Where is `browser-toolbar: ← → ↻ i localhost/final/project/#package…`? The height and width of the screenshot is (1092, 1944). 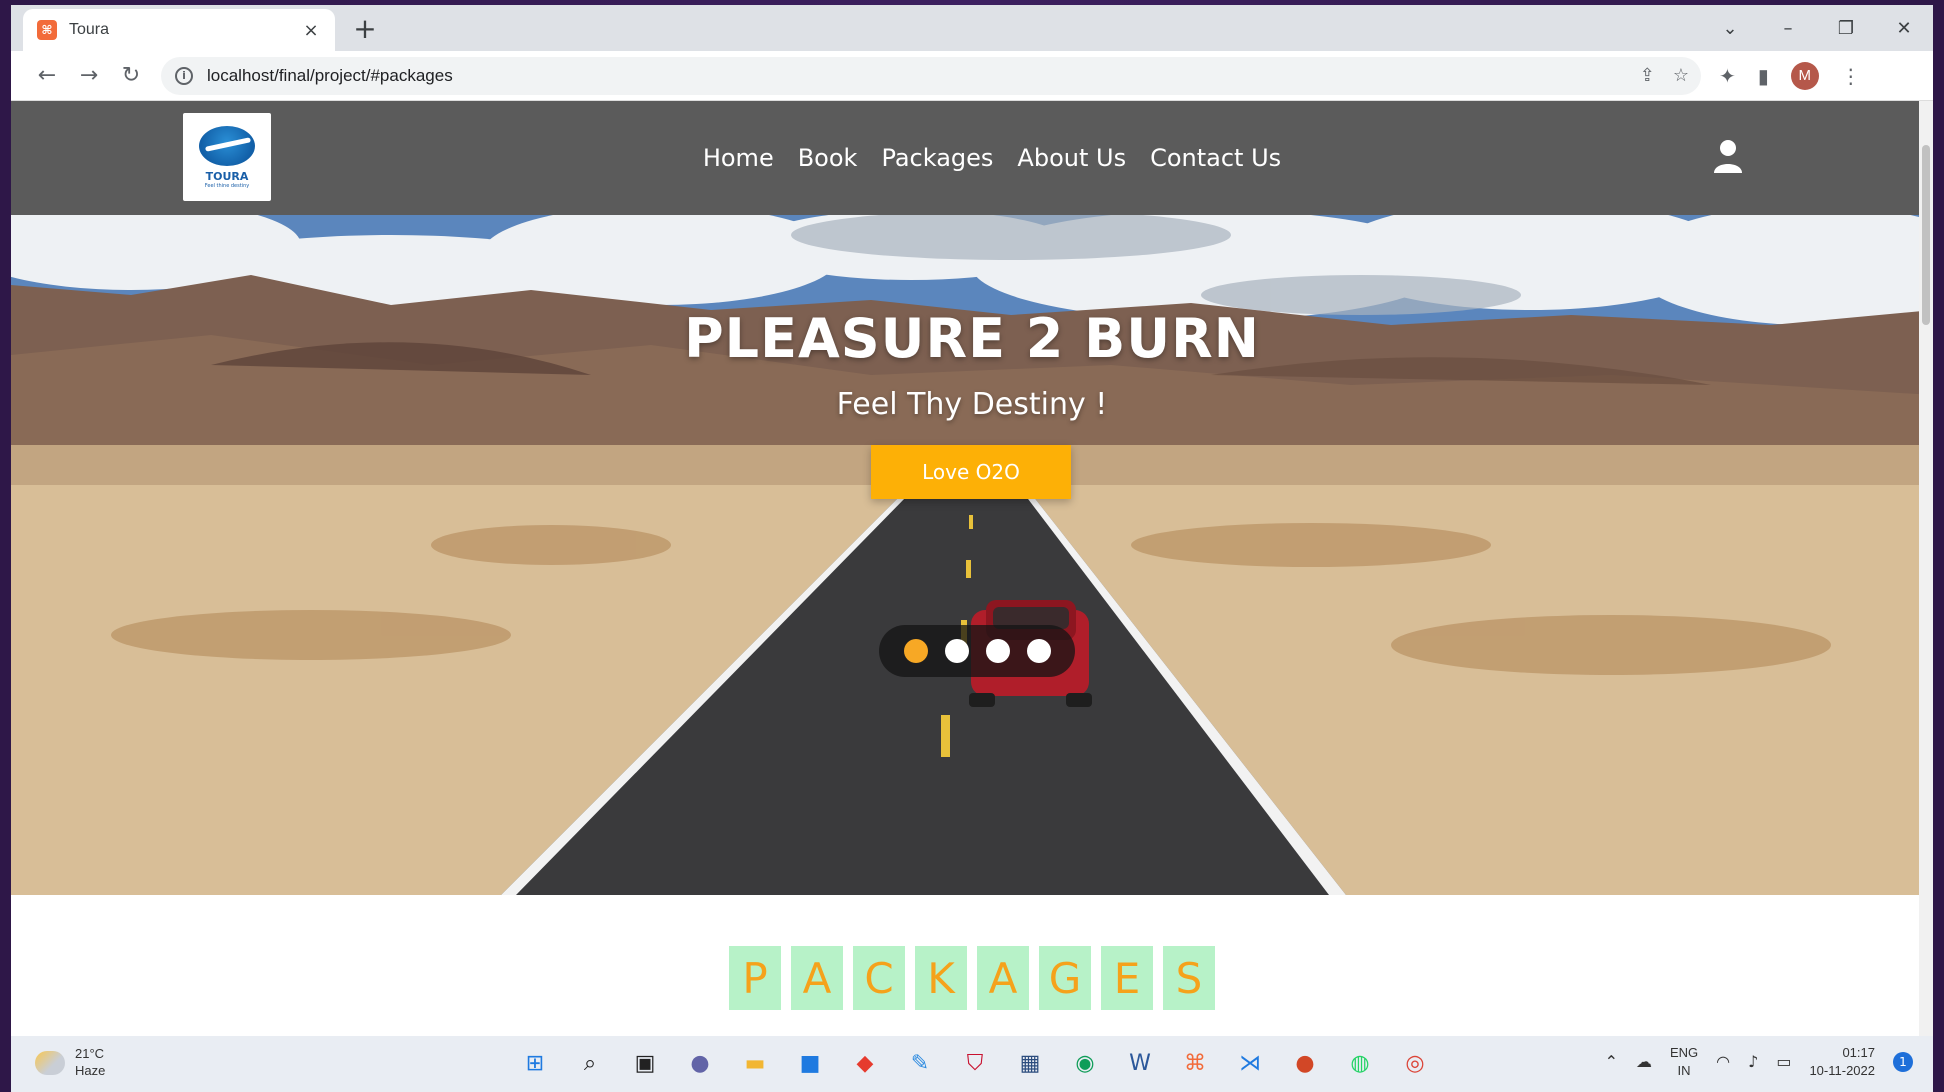
browser-toolbar: ← → ↻ i localhost/final/project/#package… is located at coordinates (972, 76).